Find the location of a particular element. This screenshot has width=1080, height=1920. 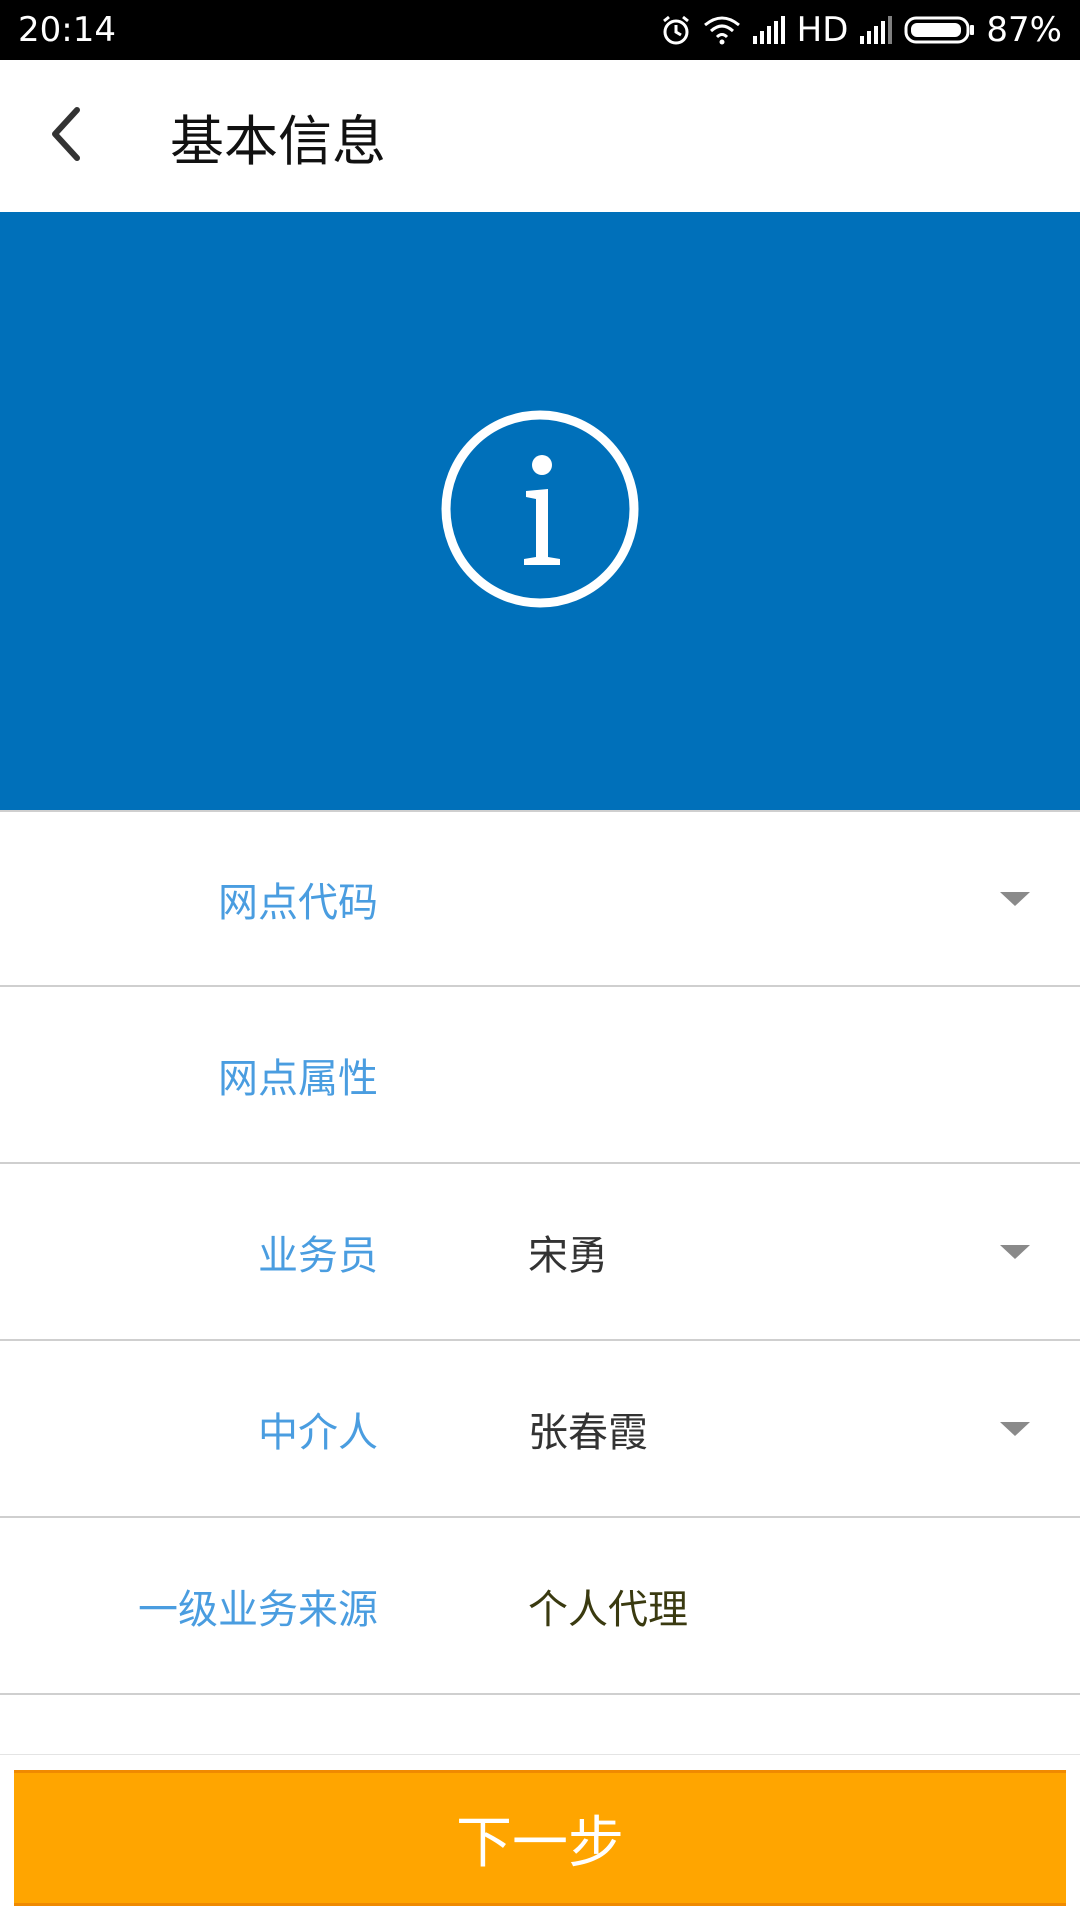

back-button is located at coordinates (65, 136).